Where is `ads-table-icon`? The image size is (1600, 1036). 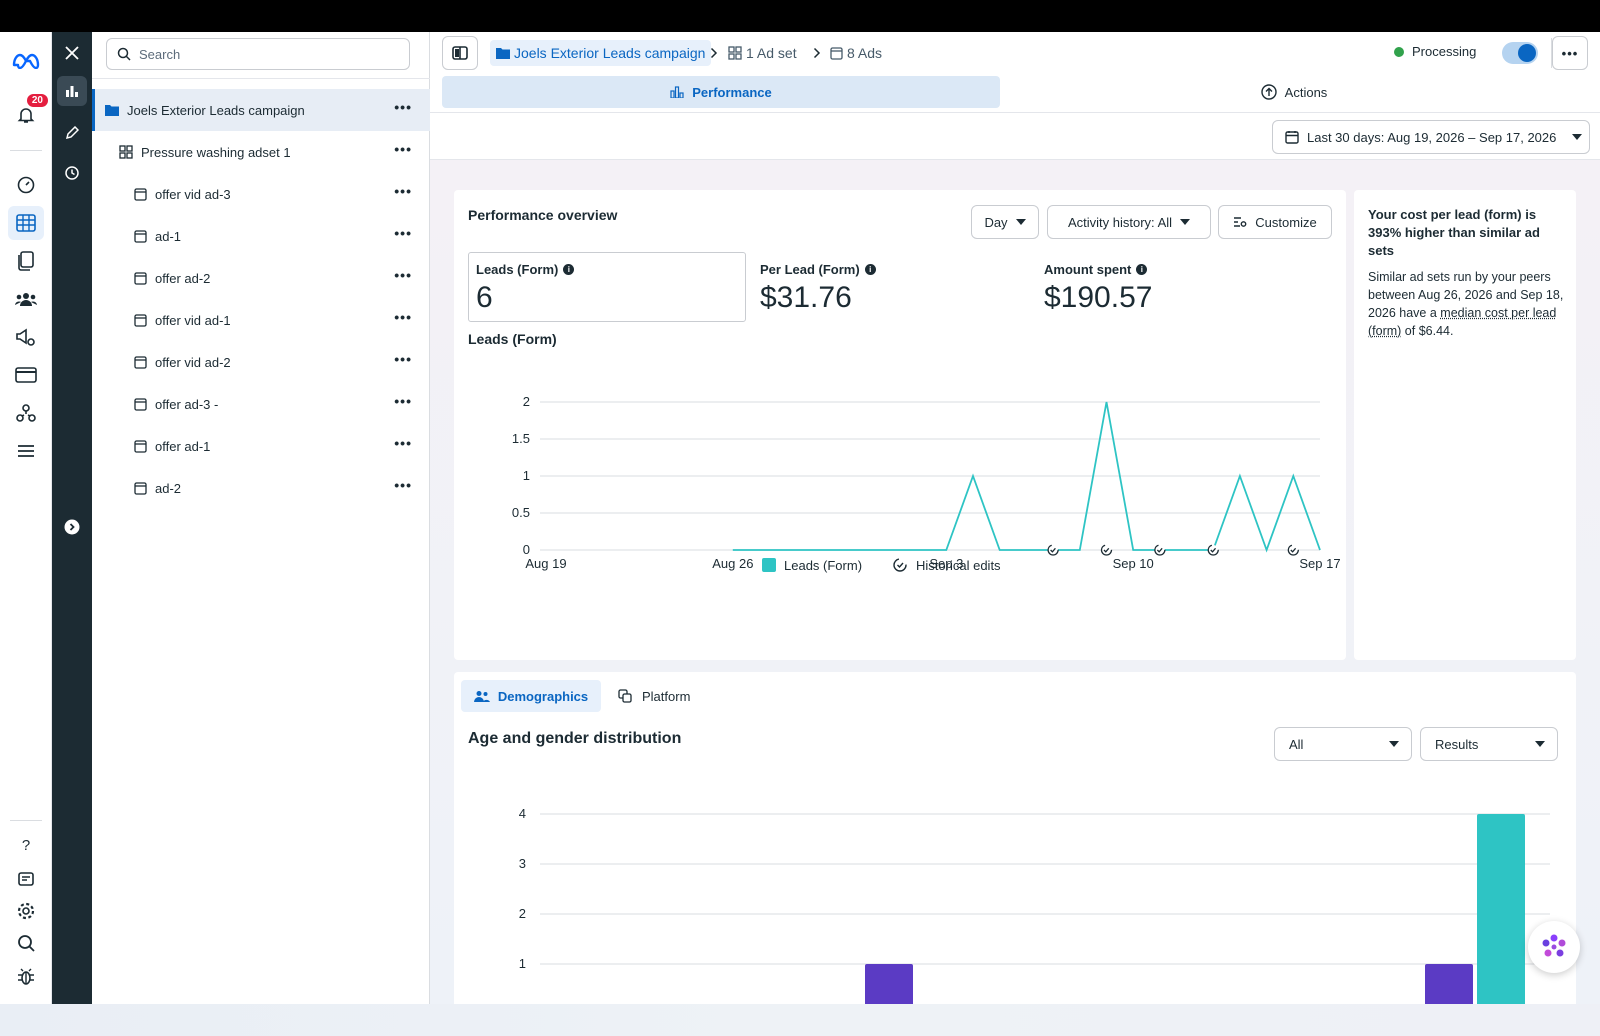 ads-table-icon is located at coordinates (26, 223).